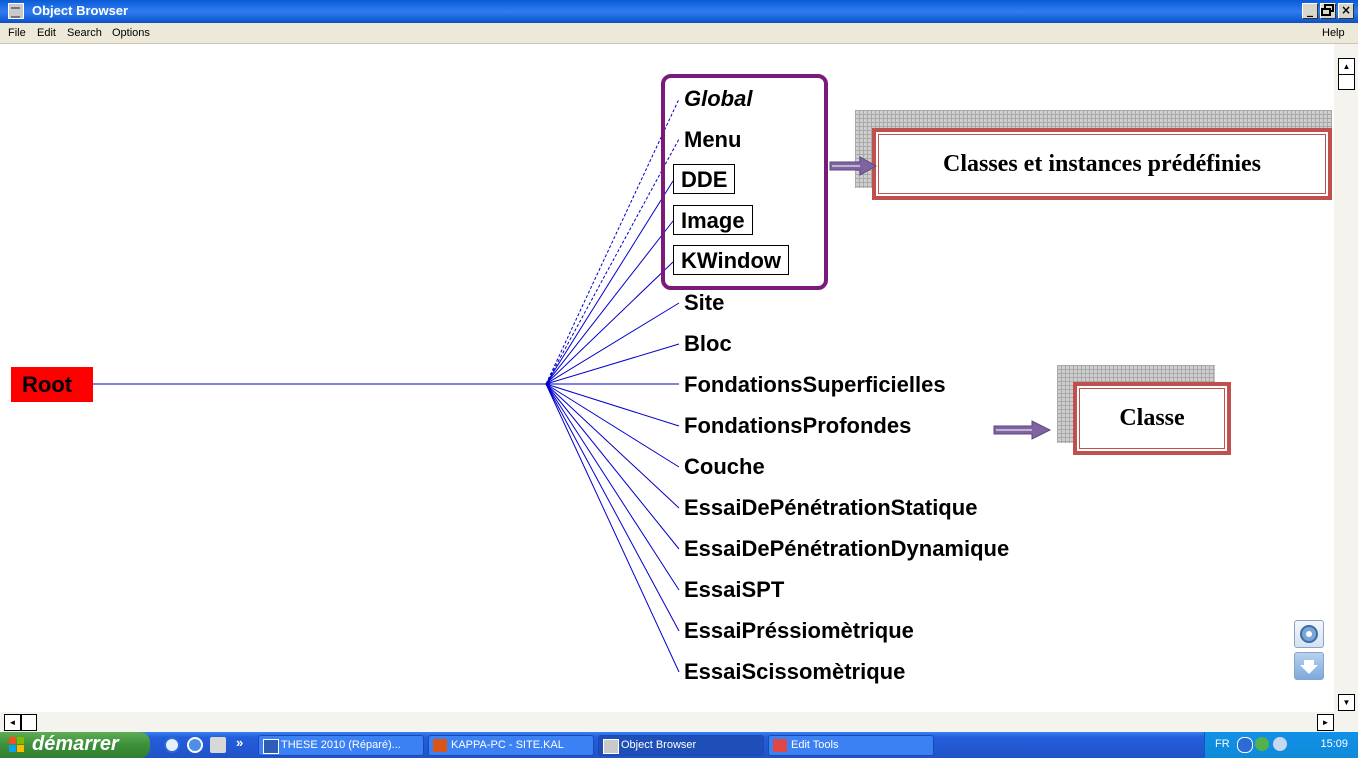  I want to click on down-arrow-icon, so click(1309, 667).